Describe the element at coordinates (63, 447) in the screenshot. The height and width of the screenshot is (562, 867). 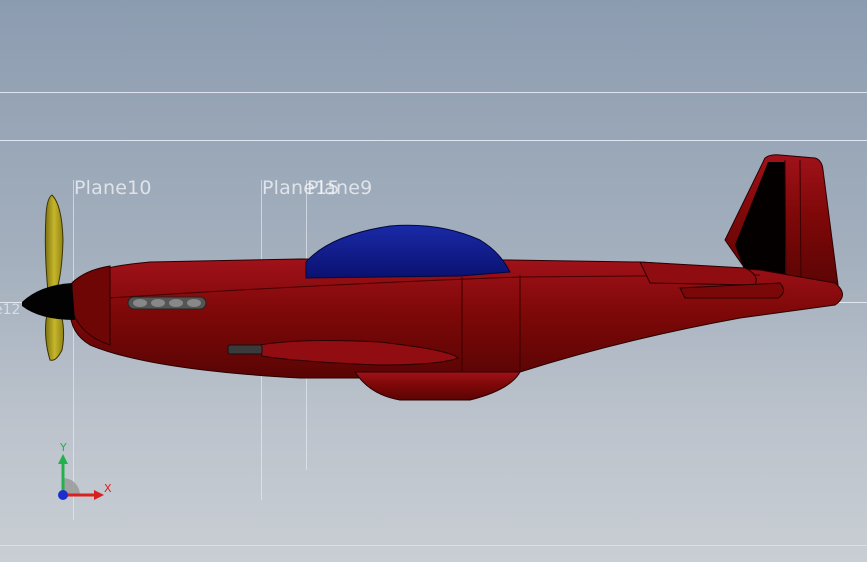
I see `triad-y-label: Y` at that location.